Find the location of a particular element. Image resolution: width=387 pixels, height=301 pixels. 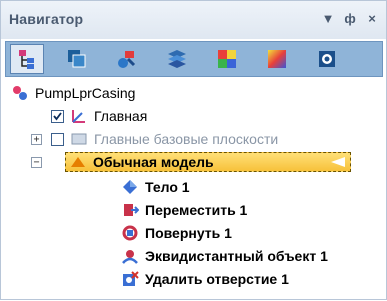

tree-model-label: Обычная модель is located at coordinates (153, 162).